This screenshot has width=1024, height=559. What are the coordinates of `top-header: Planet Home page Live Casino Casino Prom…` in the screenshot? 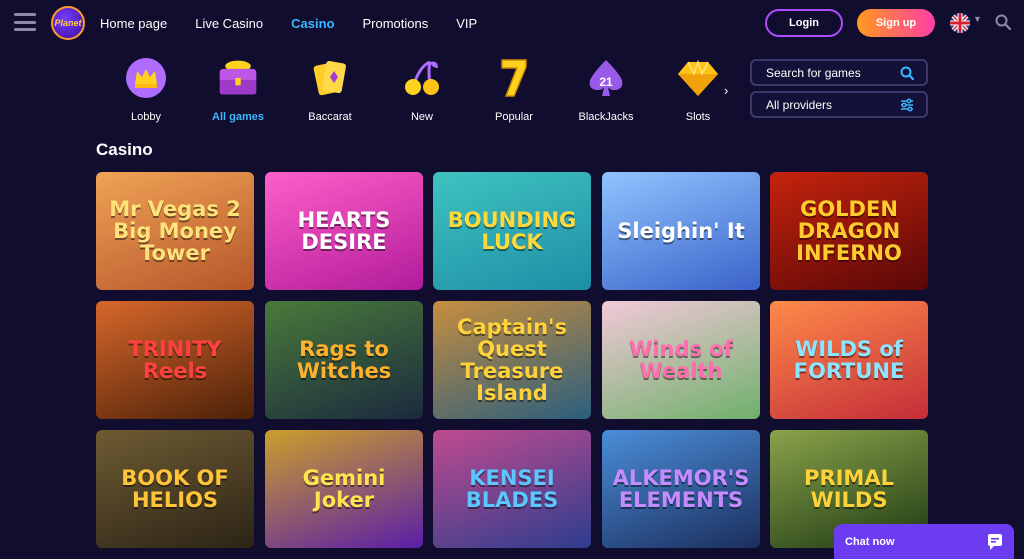 It's located at (512, 23).